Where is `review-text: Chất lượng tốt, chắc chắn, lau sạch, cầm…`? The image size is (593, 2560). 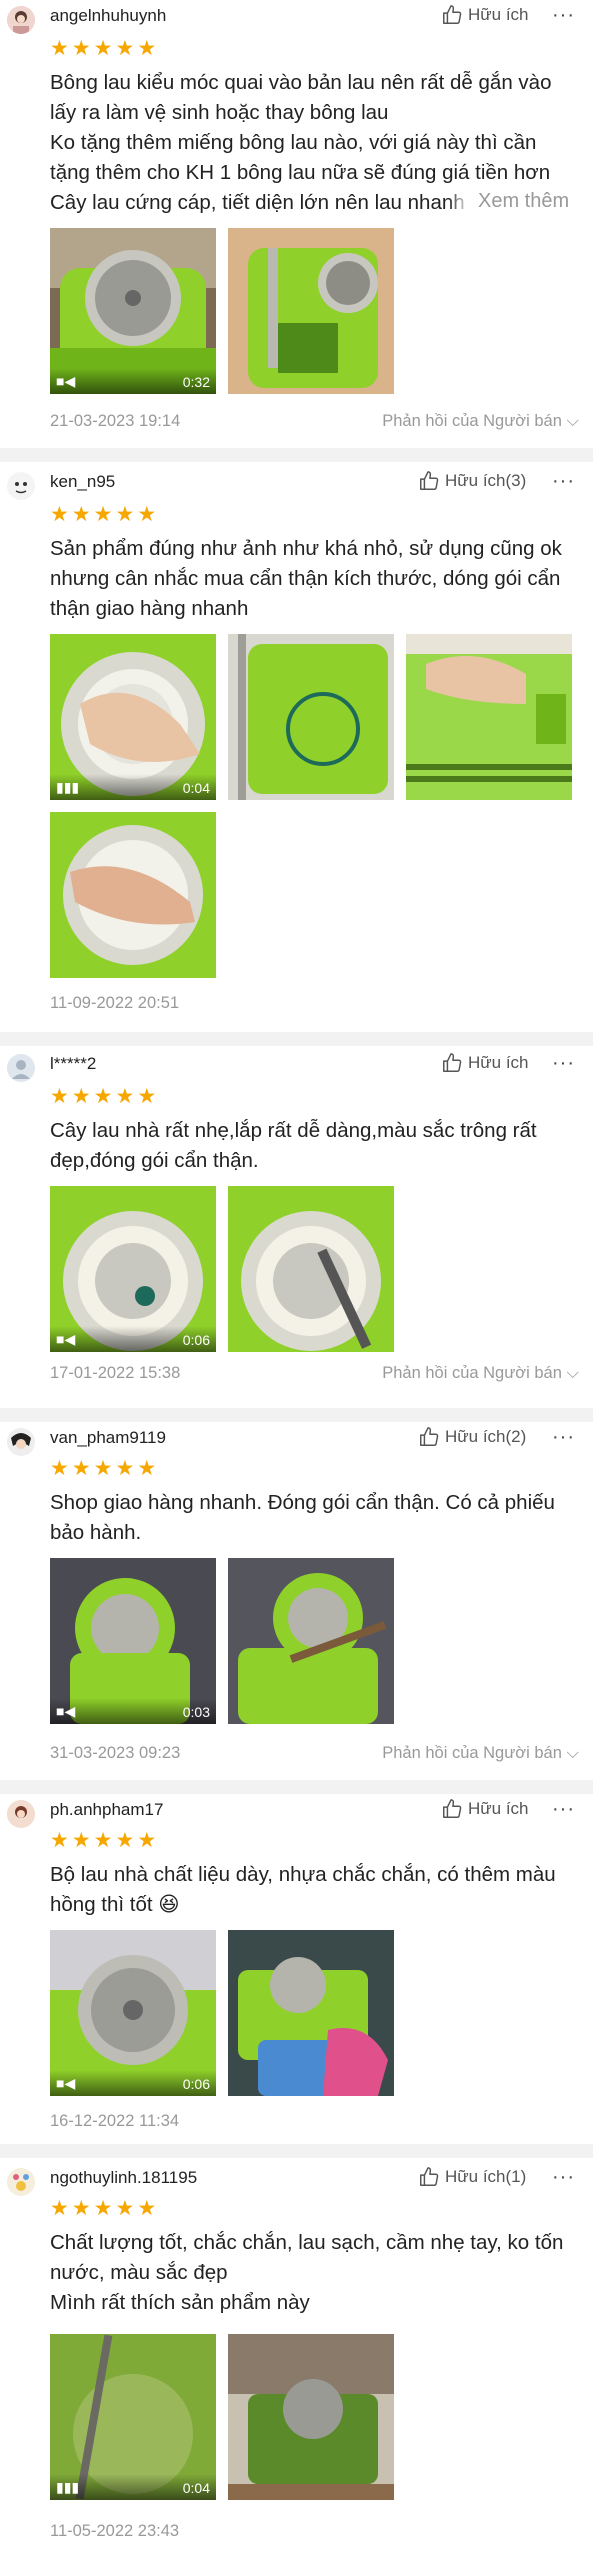
review-text: Chất lượng tốt, chắc chắn, lau sạch, cầm… is located at coordinates (307, 2272).